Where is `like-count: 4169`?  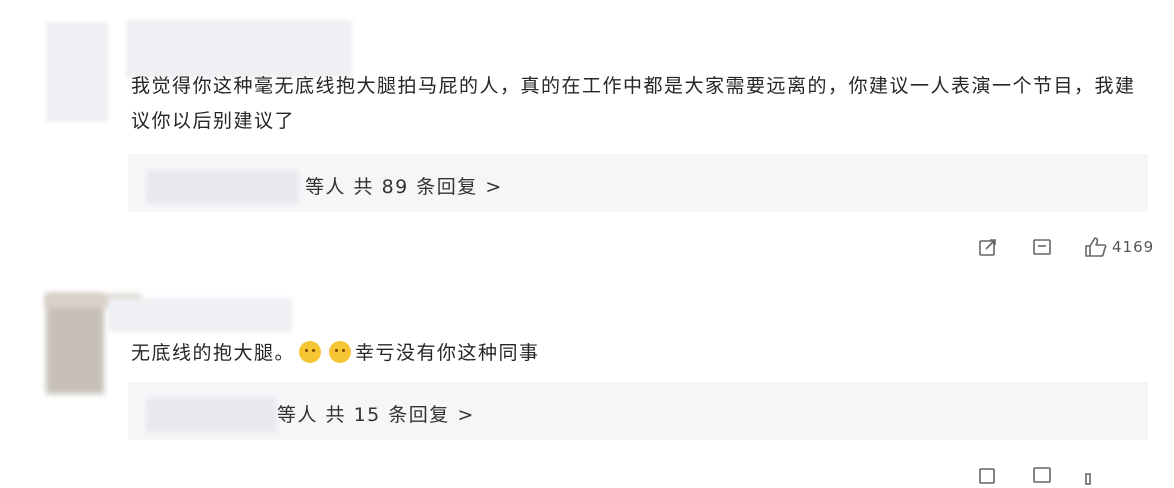
like-count: 4169 is located at coordinates (1133, 247).